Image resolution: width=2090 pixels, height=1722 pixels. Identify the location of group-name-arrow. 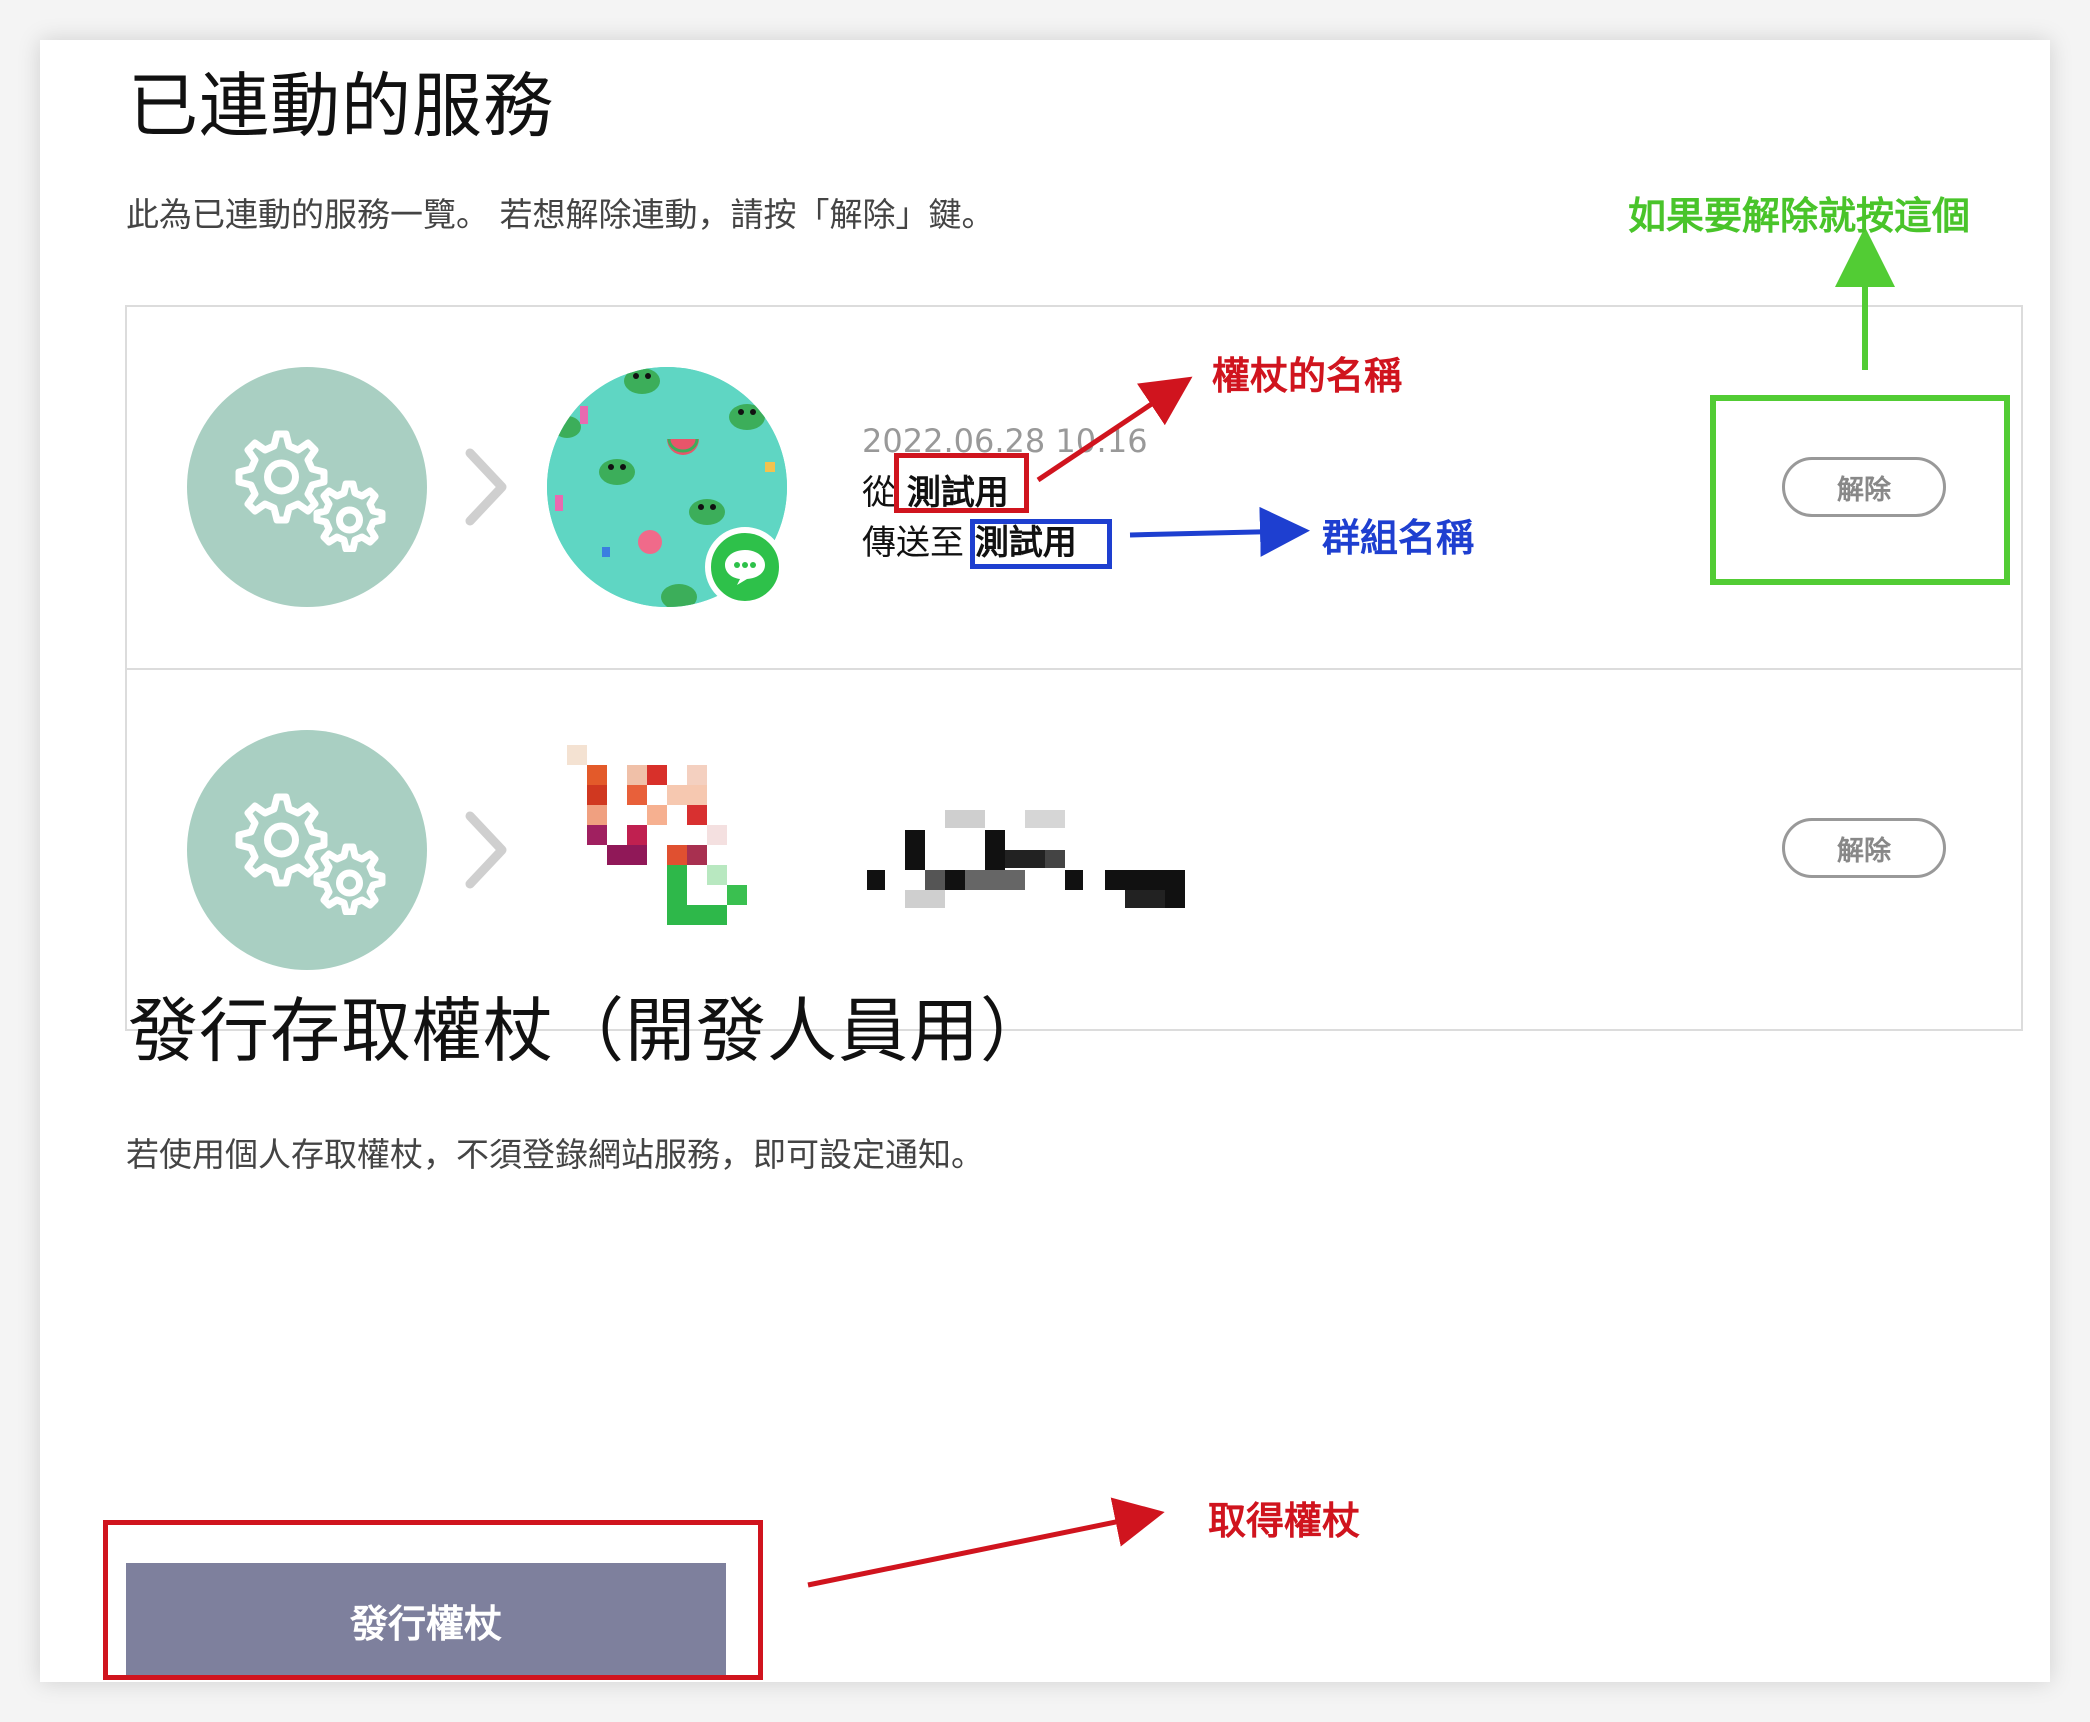
(1219, 531).